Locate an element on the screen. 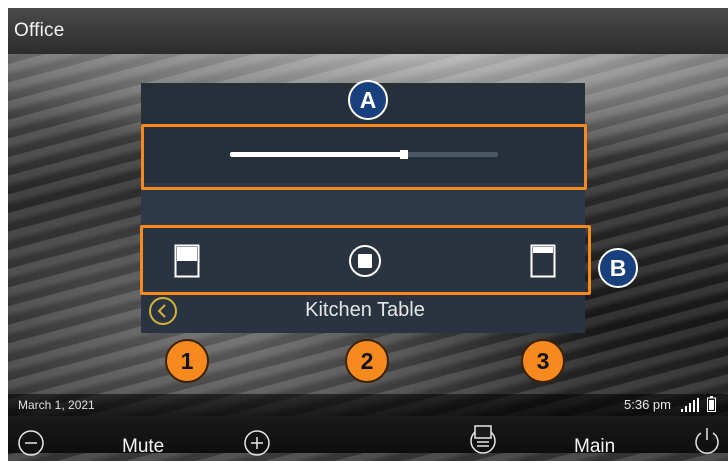  volume-up-button is located at coordinates (257, 443).